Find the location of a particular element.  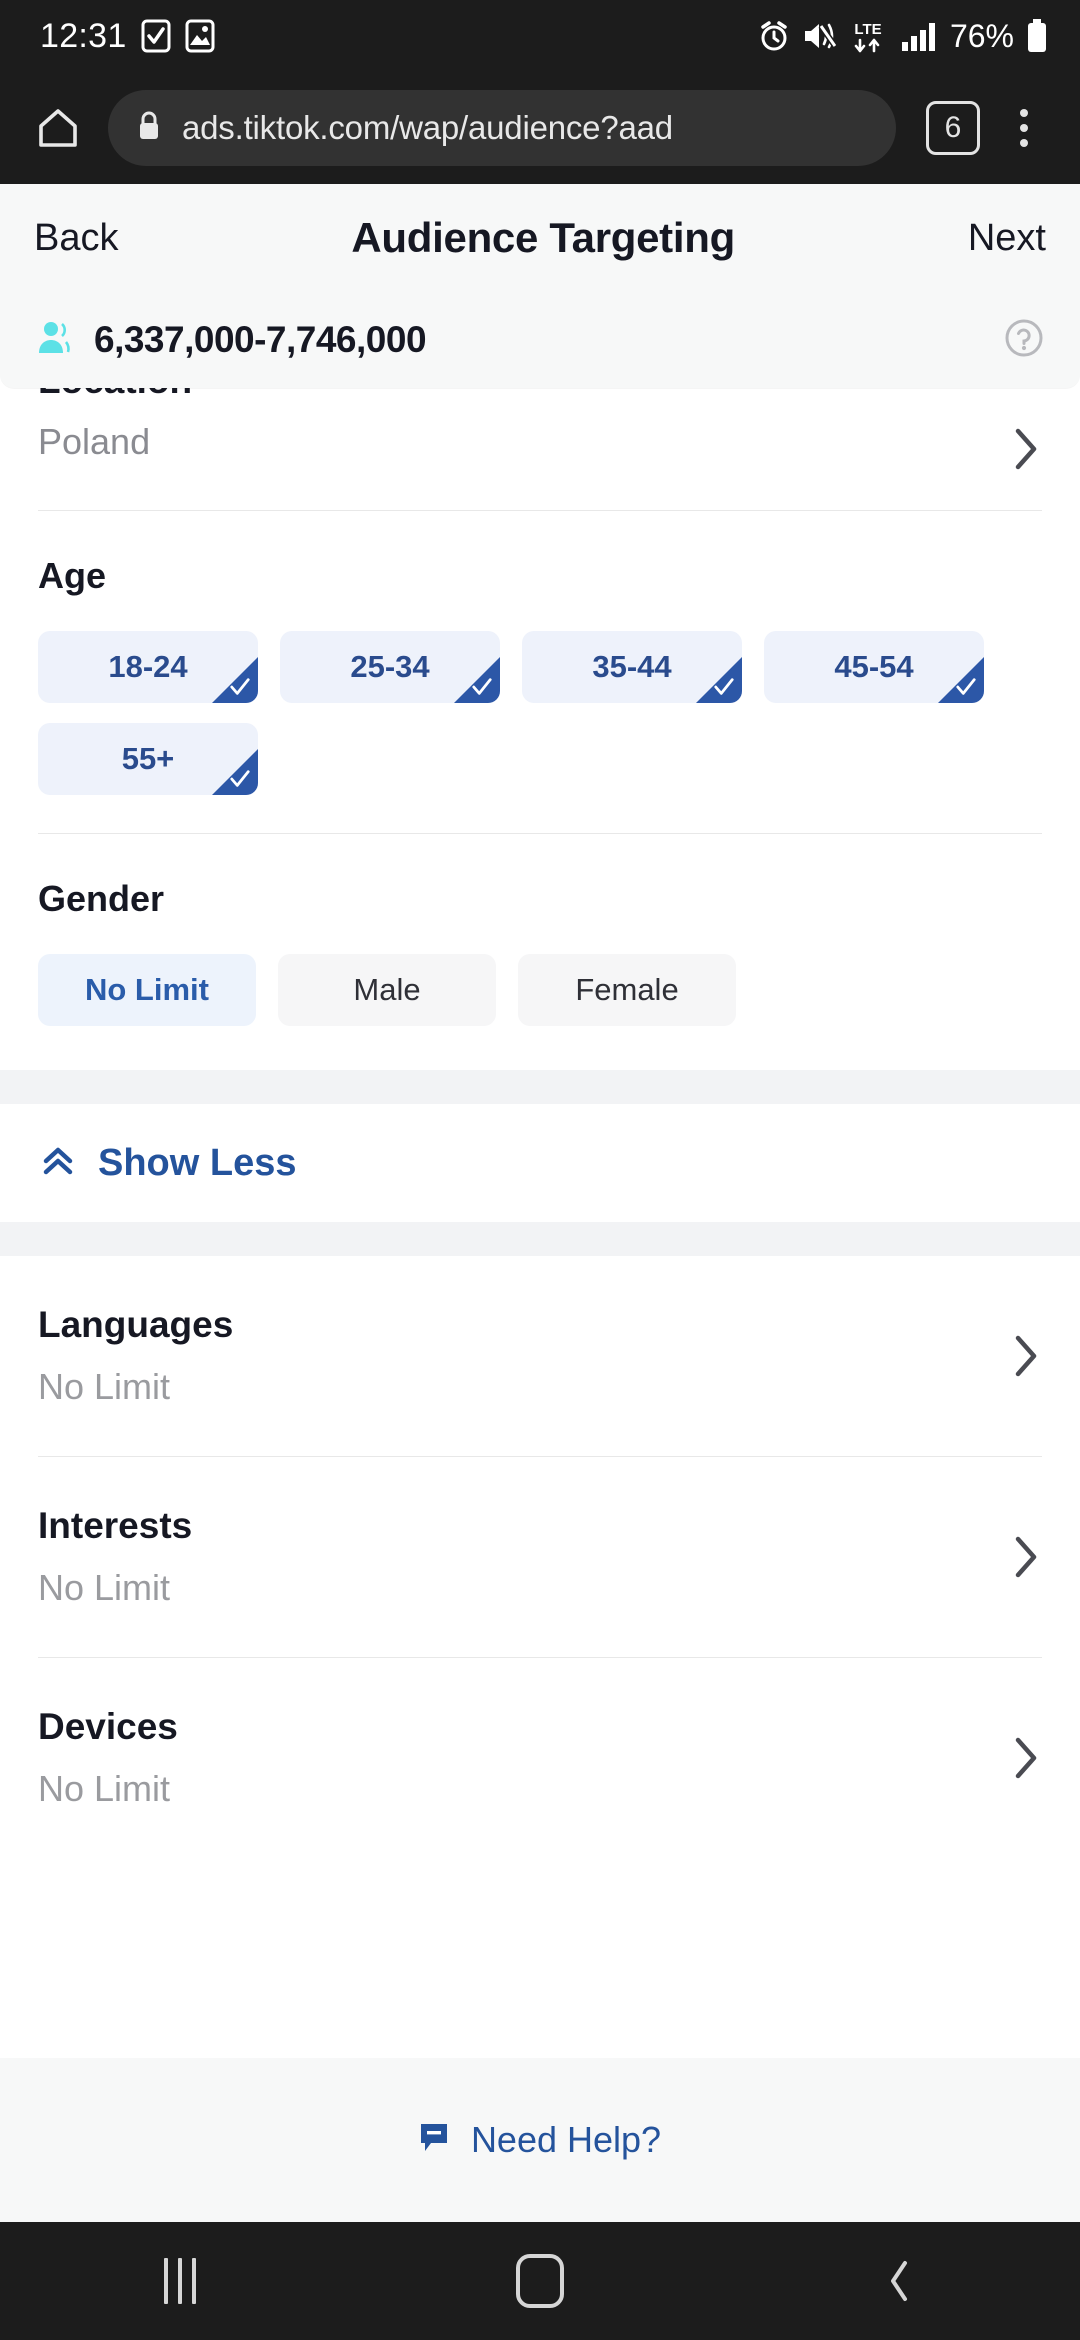

age-chip-55-plus: 55+ is located at coordinates (148, 759).